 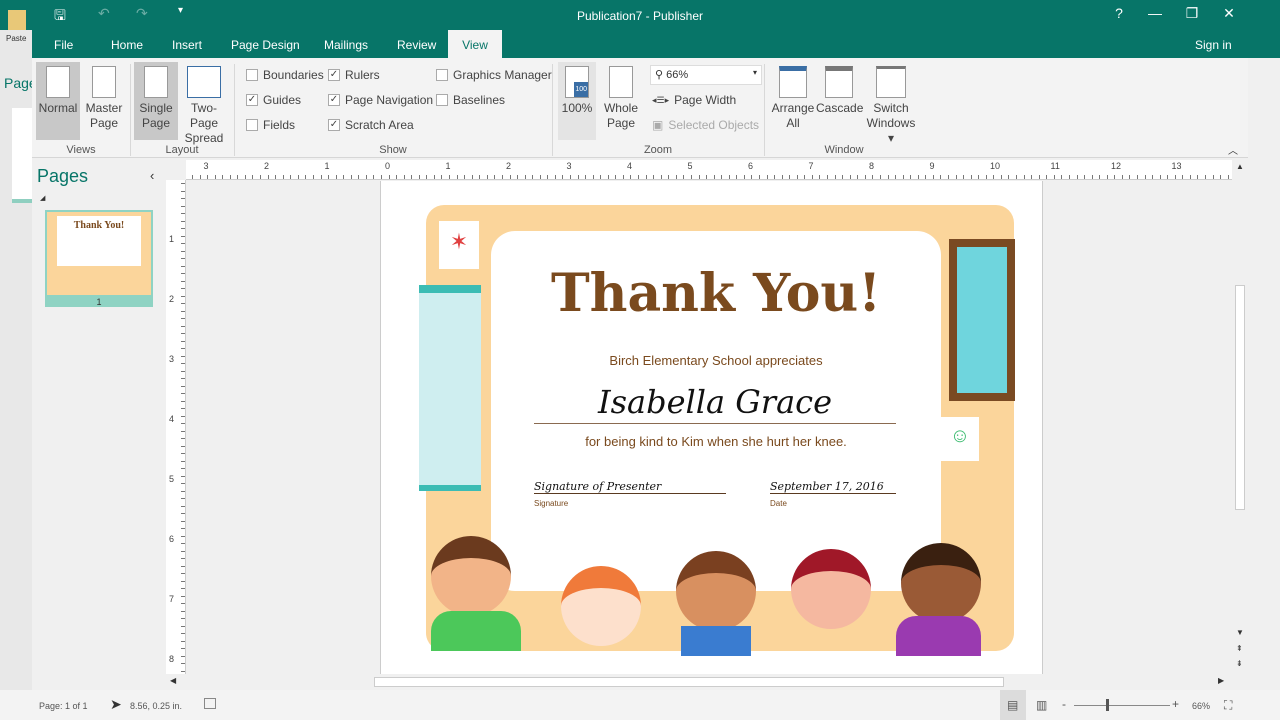 What do you see at coordinates (839, 101) in the screenshot?
I see `cascade-button: Cascade` at bounding box center [839, 101].